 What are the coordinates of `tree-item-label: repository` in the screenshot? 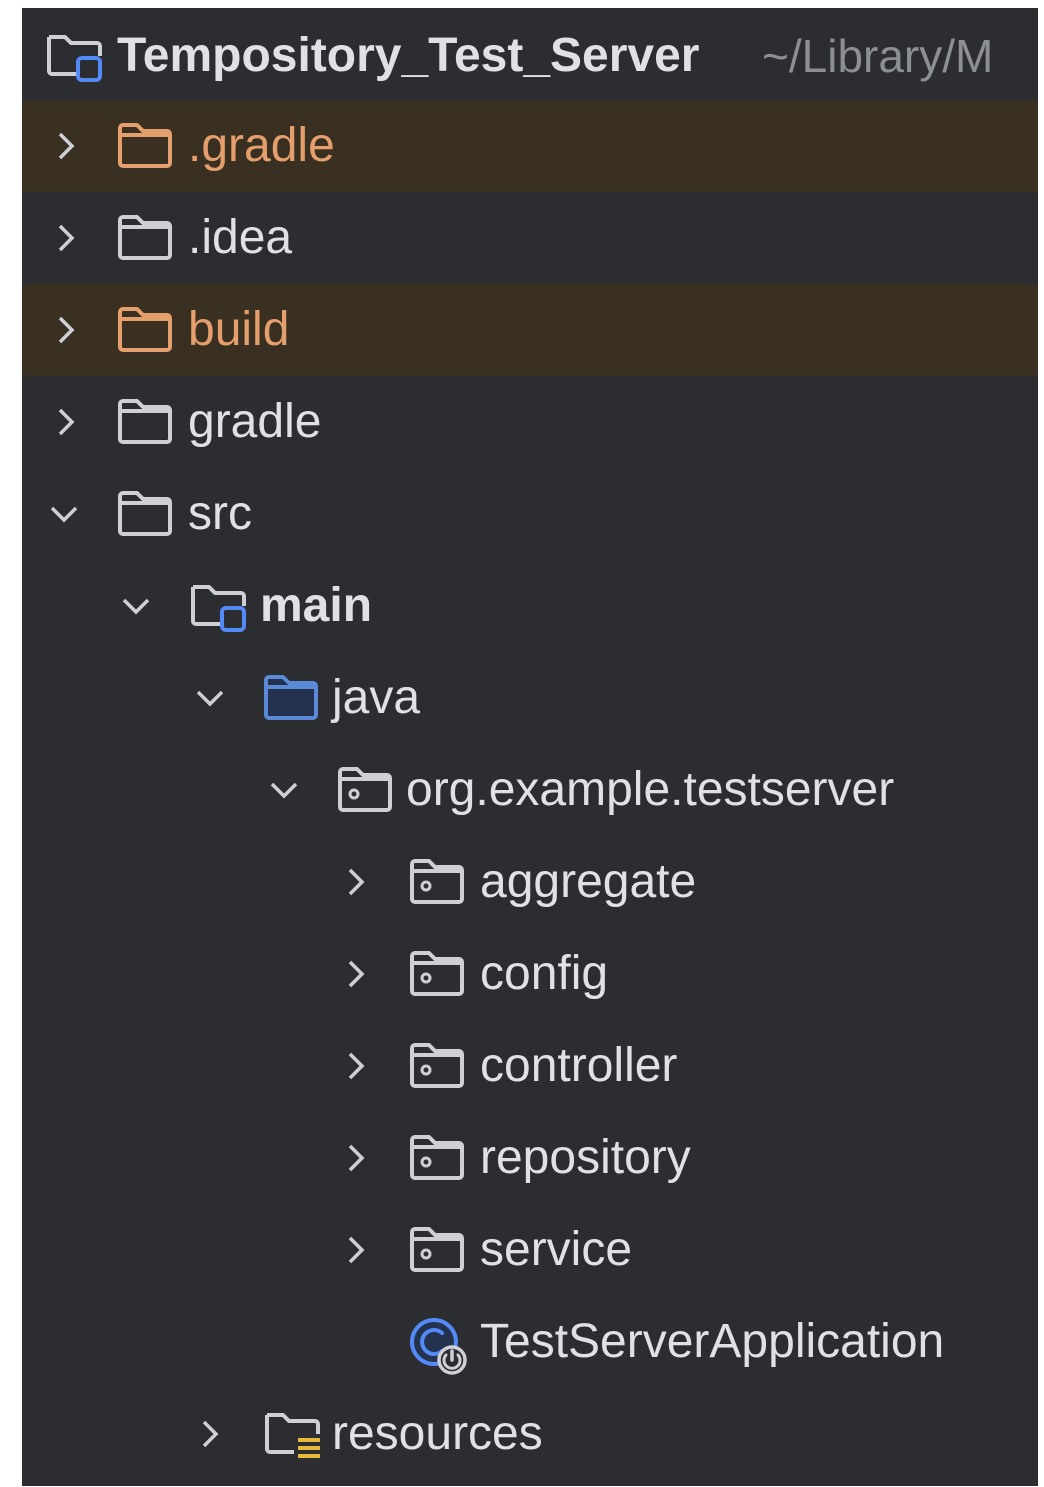 It's located at (585, 1157).